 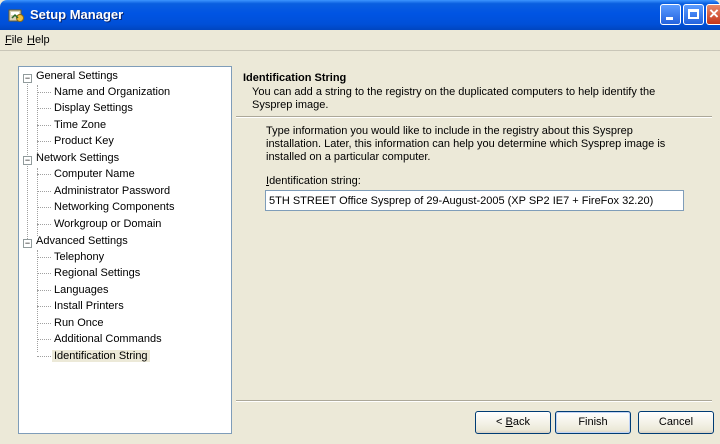 I want to click on menu-bar: File Help, so click(x=360, y=40).